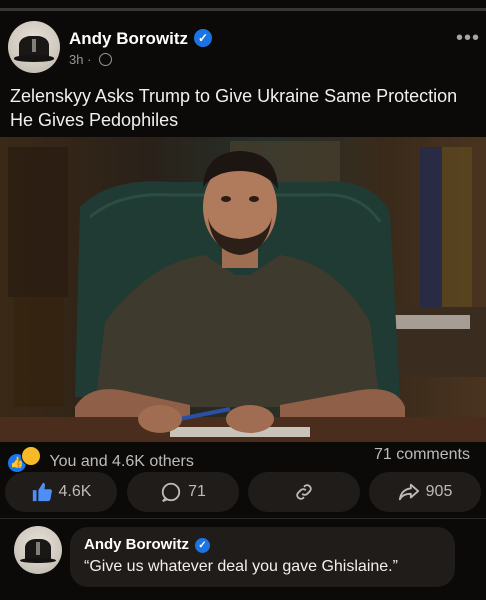 The width and height of the screenshot is (486, 600). I want to click on comment-button: 71, so click(183, 492).